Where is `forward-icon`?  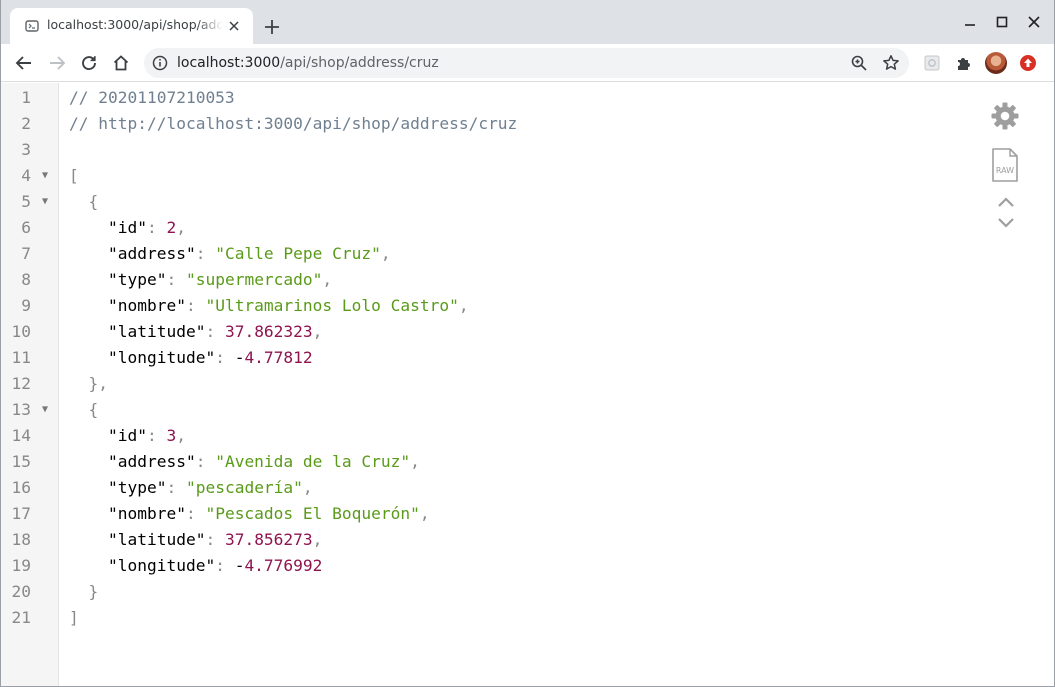 forward-icon is located at coordinates (57, 63).